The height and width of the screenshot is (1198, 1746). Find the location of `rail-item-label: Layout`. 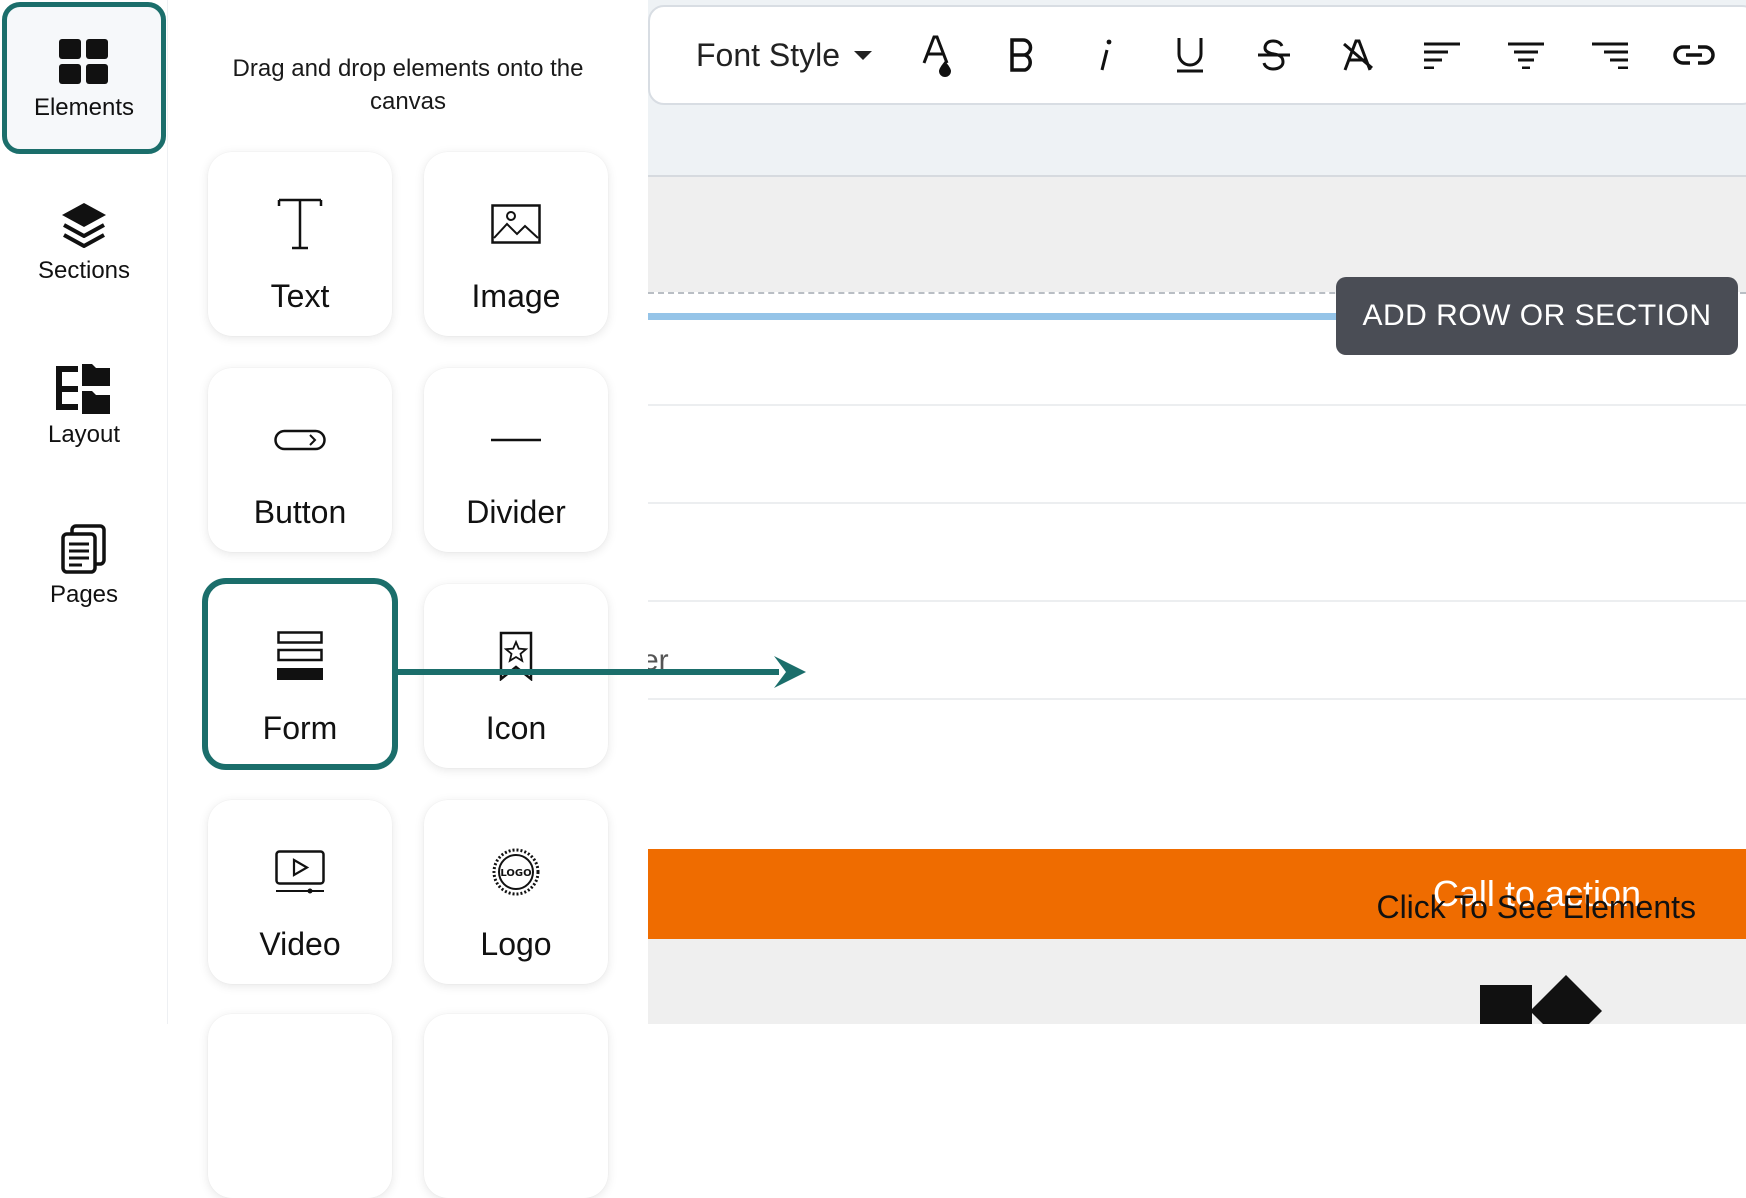

rail-item-label: Layout is located at coordinates (84, 434).